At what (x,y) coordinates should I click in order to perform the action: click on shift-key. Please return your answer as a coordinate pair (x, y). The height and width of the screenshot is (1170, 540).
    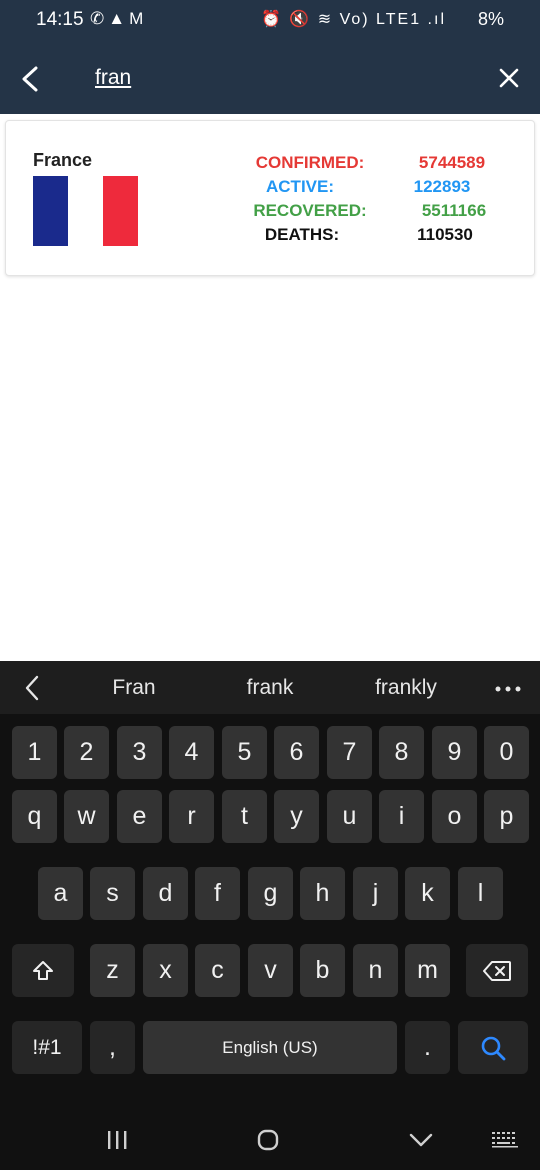
    Looking at the image, I should click on (43, 970).